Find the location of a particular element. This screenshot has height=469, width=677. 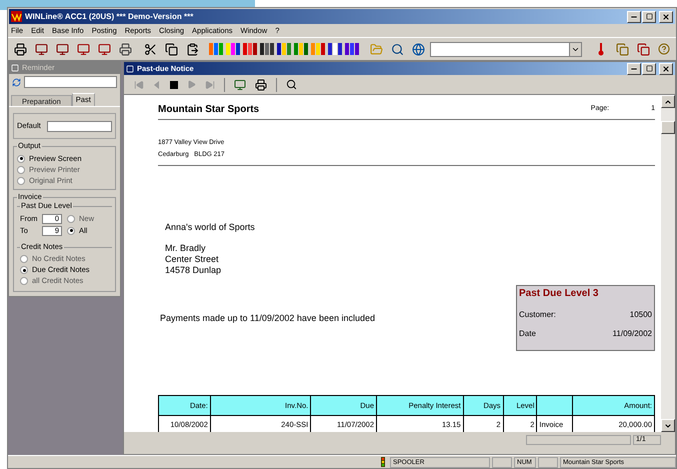

app-logo-icon is located at coordinates (16, 16).